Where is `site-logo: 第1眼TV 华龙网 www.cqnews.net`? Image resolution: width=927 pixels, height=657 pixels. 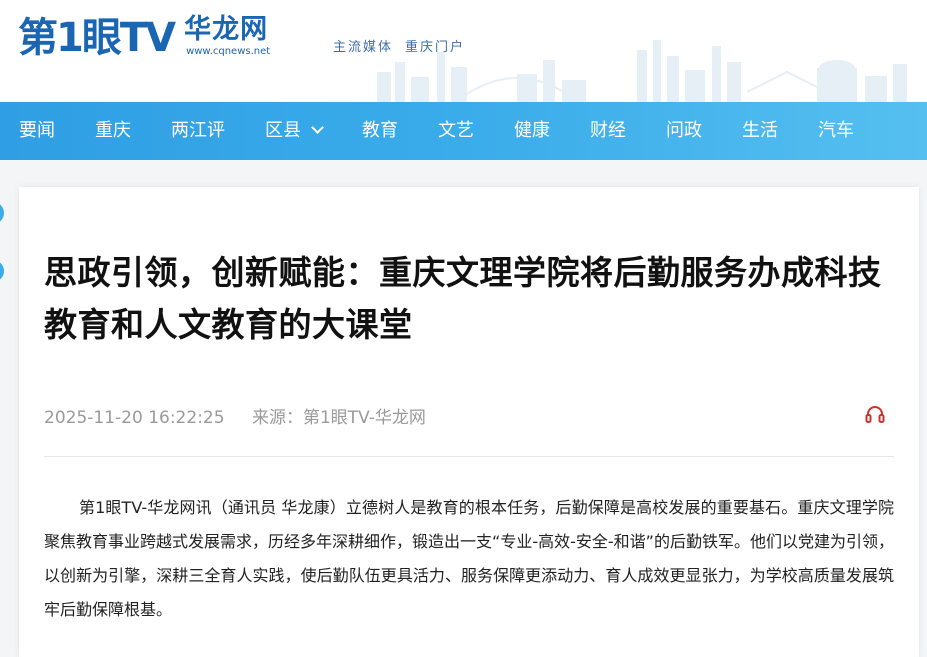 site-logo: 第1眼TV 华龙网 www.cqnews.net is located at coordinates (144, 42).